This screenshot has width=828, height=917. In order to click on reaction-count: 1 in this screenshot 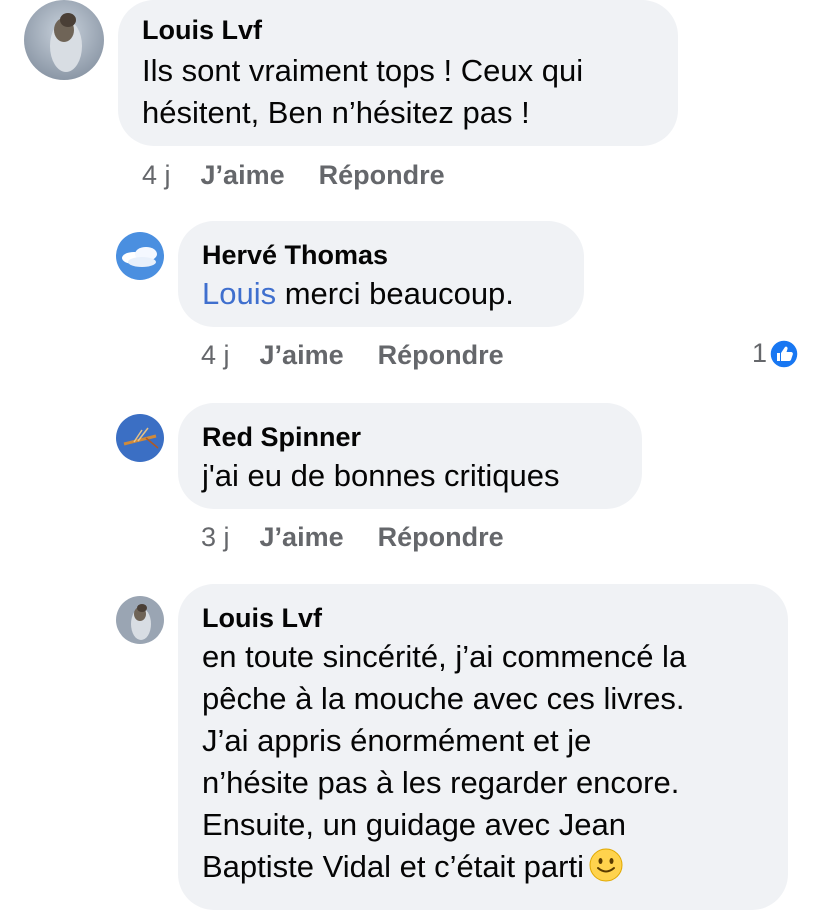, I will do `click(760, 353)`.